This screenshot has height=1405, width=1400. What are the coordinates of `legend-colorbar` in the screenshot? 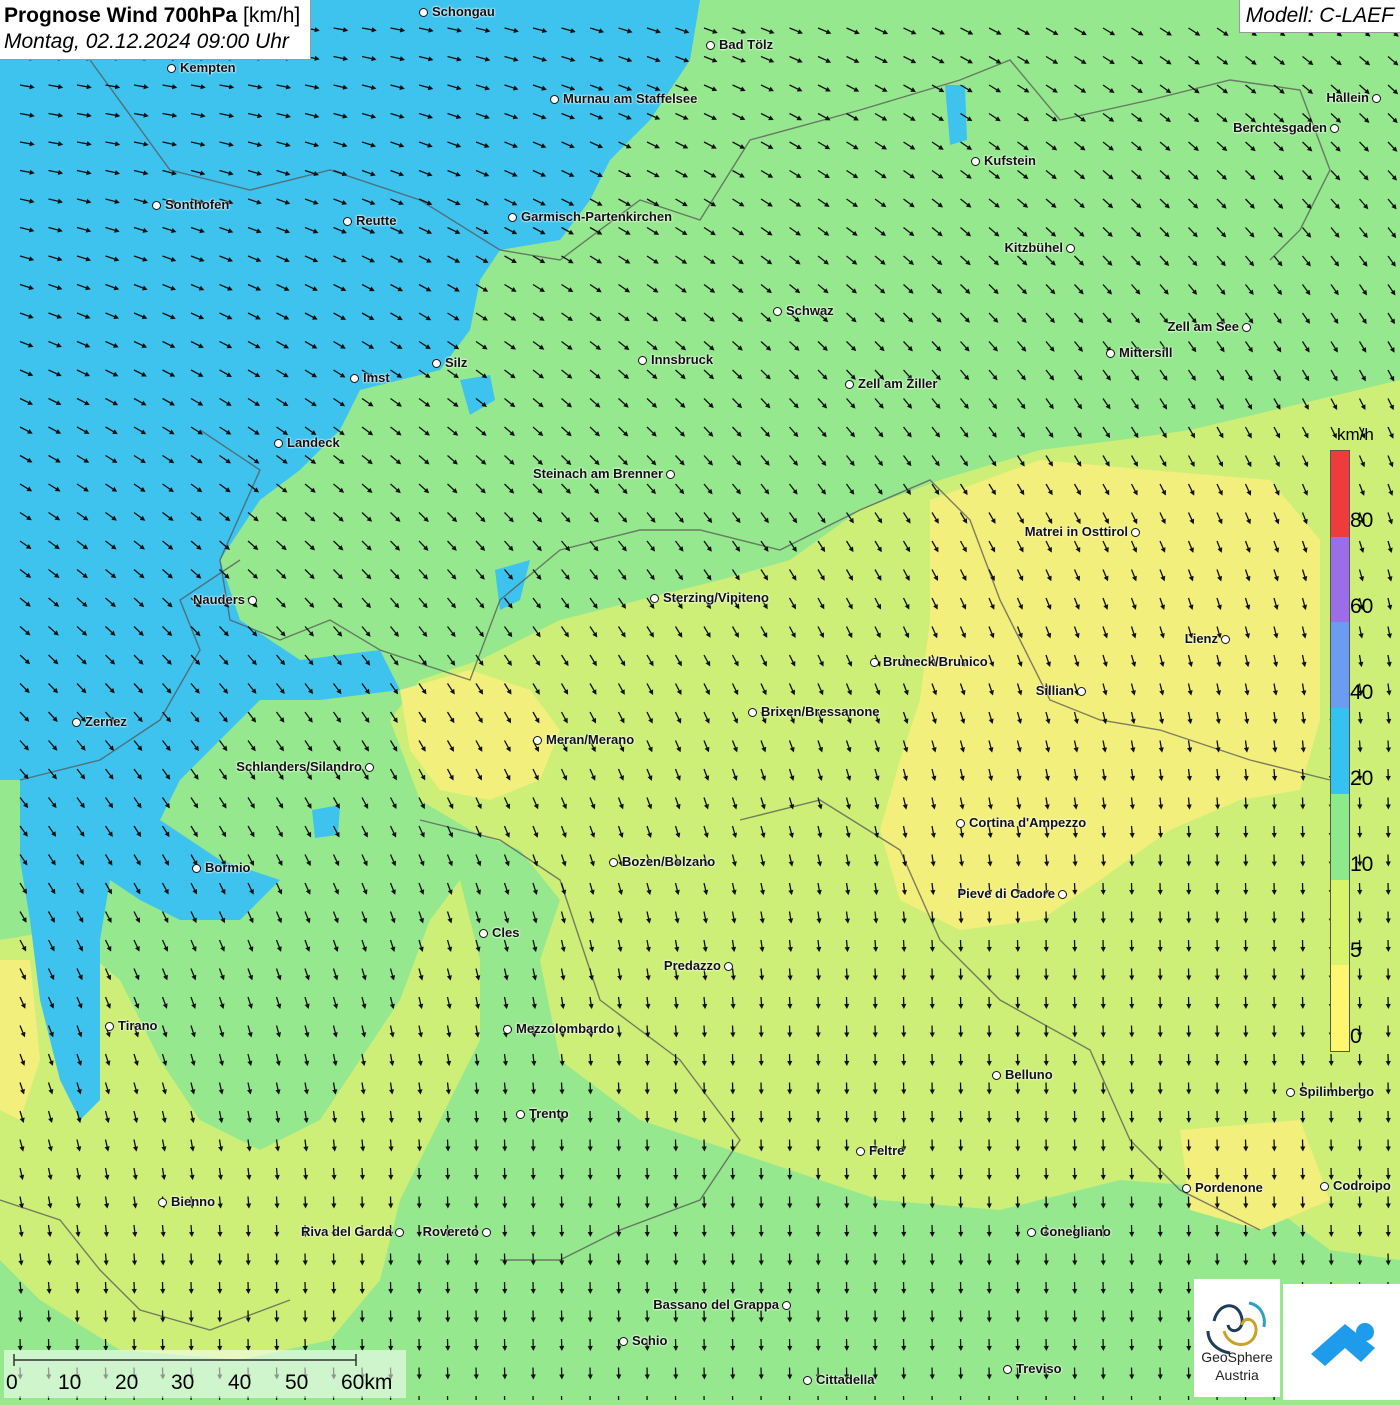 It's located at (1340, 751).